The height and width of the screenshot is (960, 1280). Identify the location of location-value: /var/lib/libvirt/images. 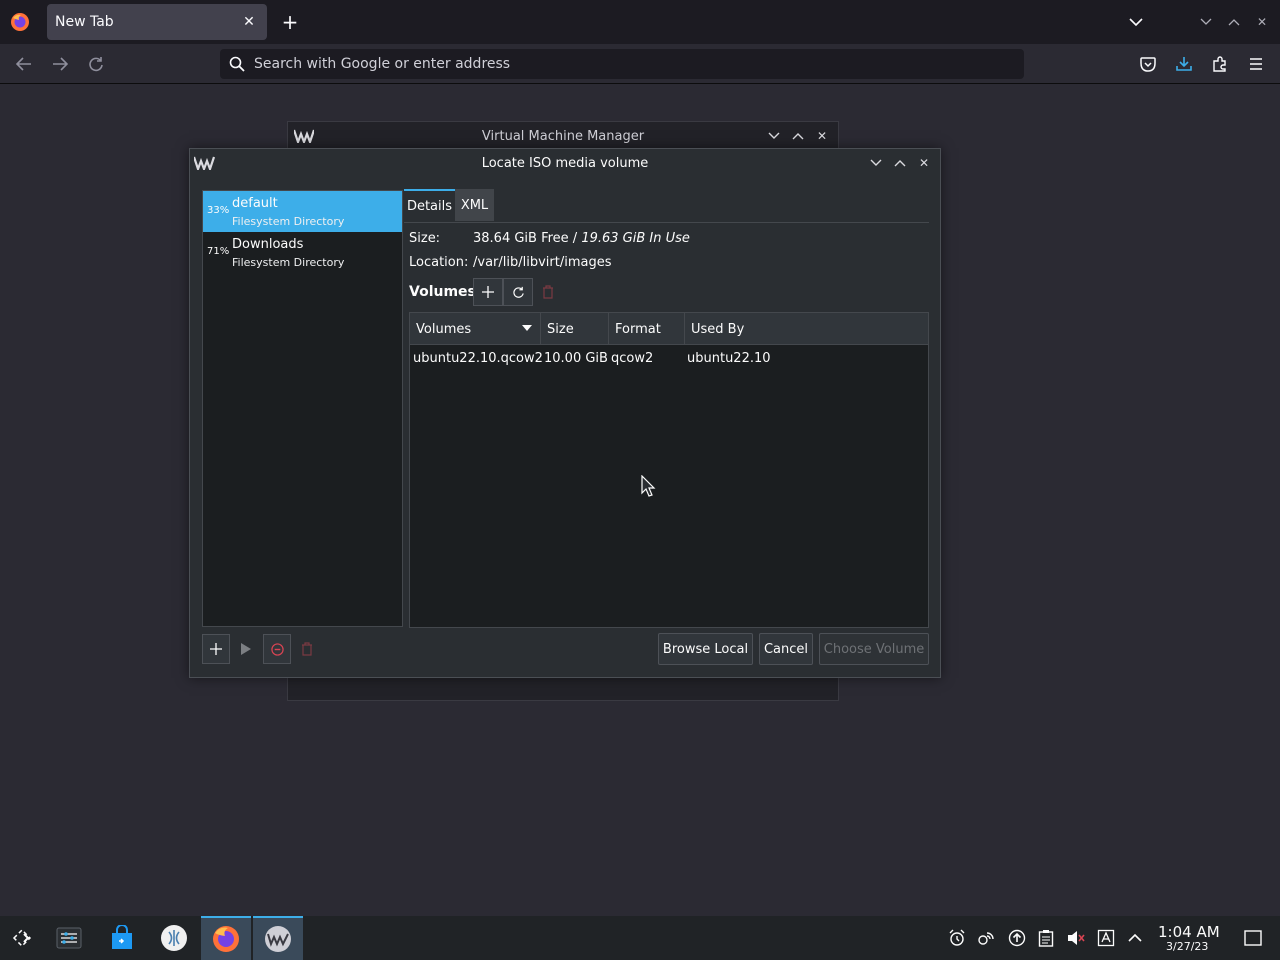
(542, 262).